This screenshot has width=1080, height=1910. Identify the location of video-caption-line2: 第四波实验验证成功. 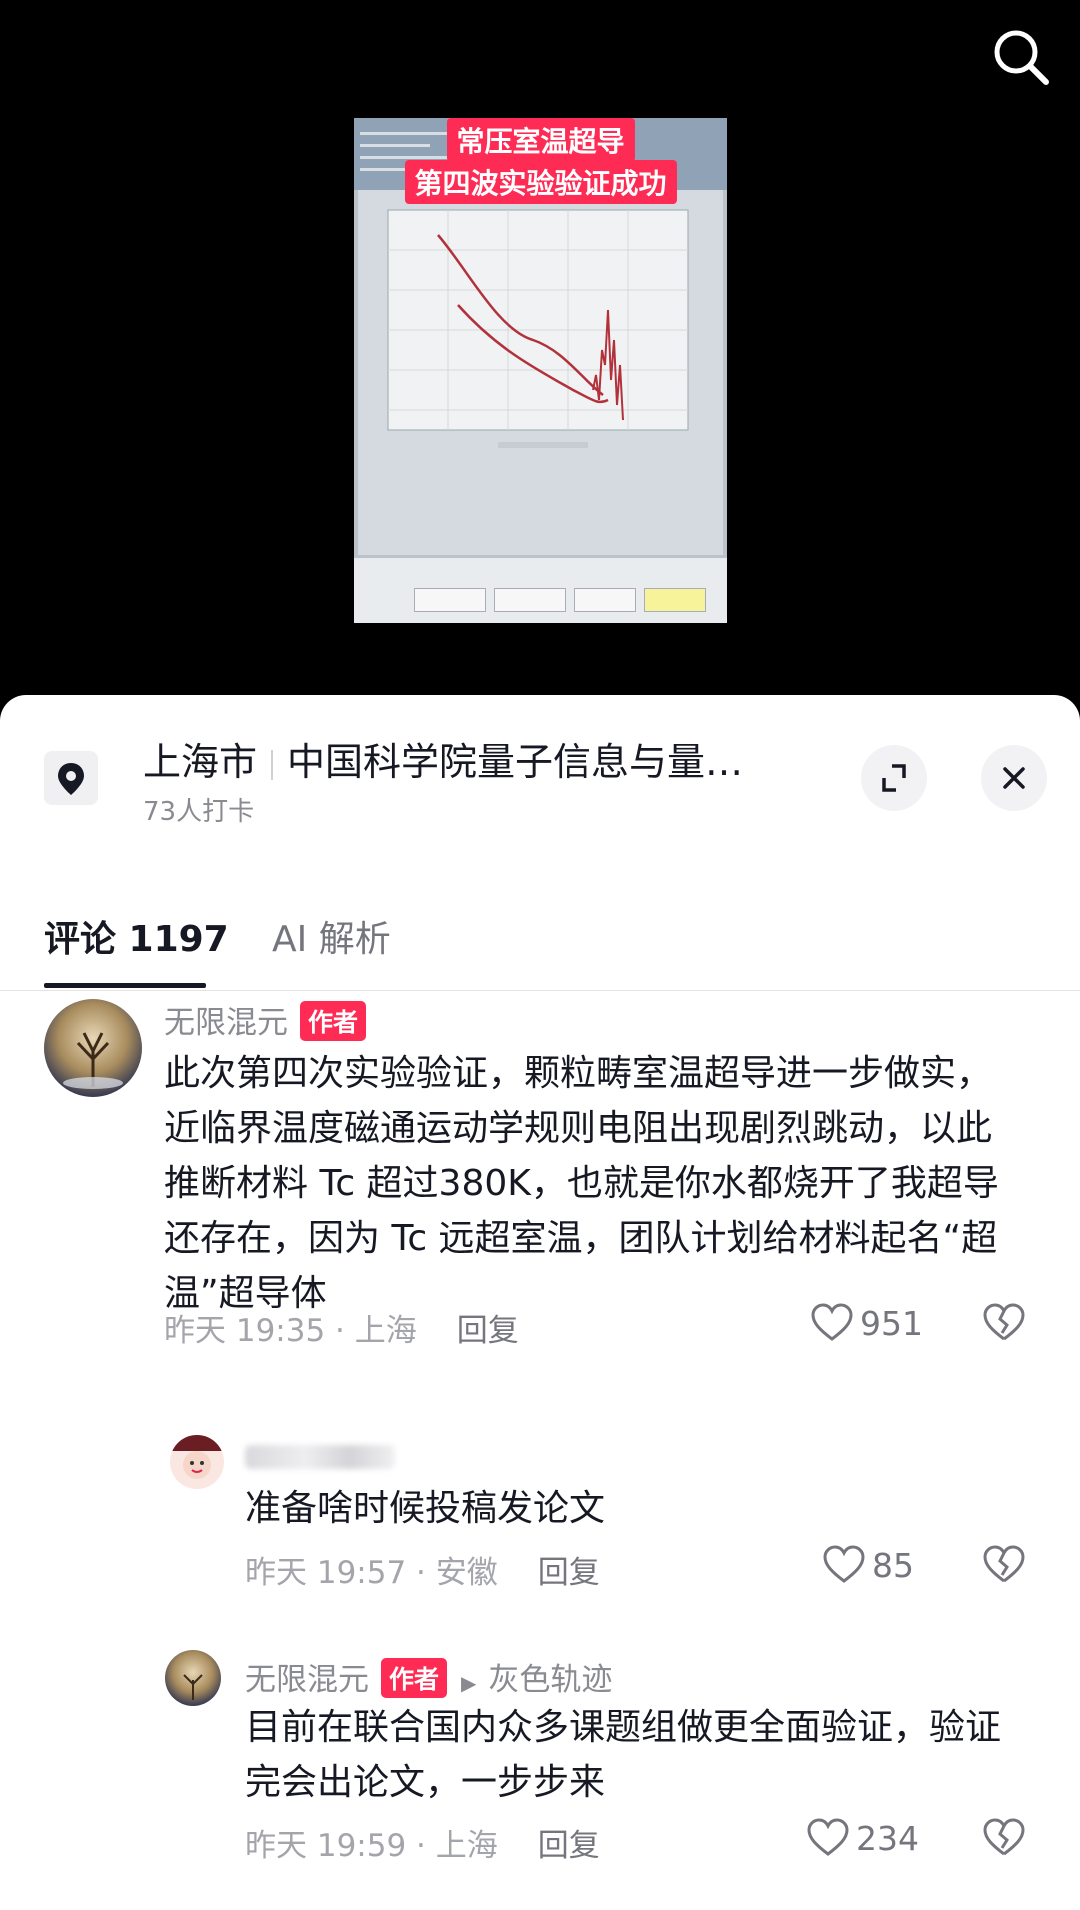
(540, 182).